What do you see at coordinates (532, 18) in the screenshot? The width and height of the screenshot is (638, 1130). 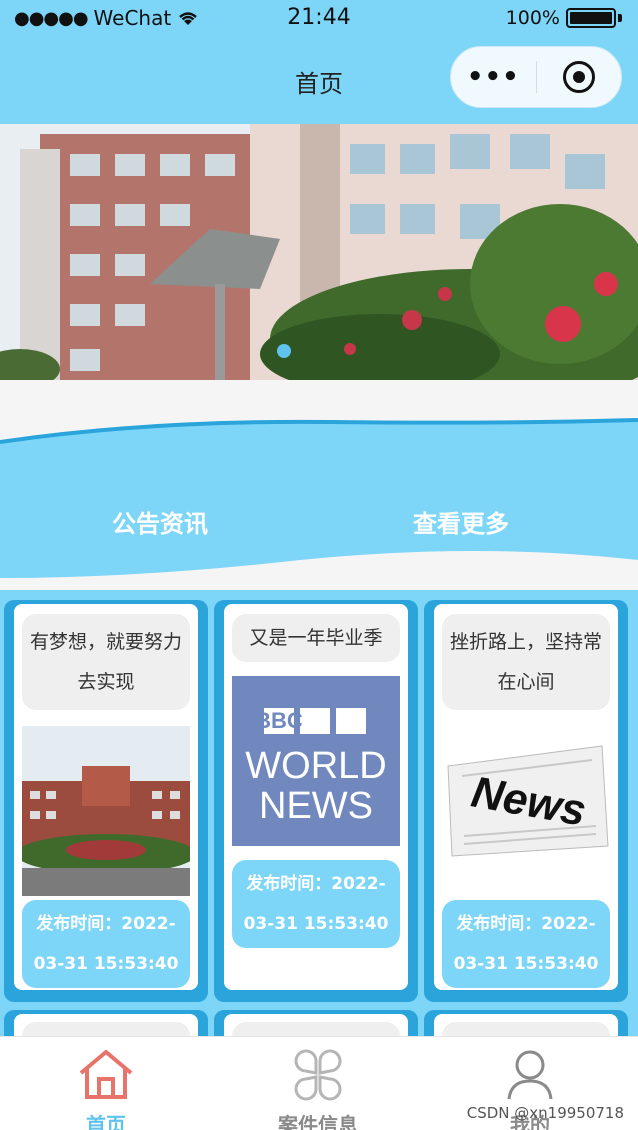 I see `battery-percent: 100%` at bounding box center [532, 18].